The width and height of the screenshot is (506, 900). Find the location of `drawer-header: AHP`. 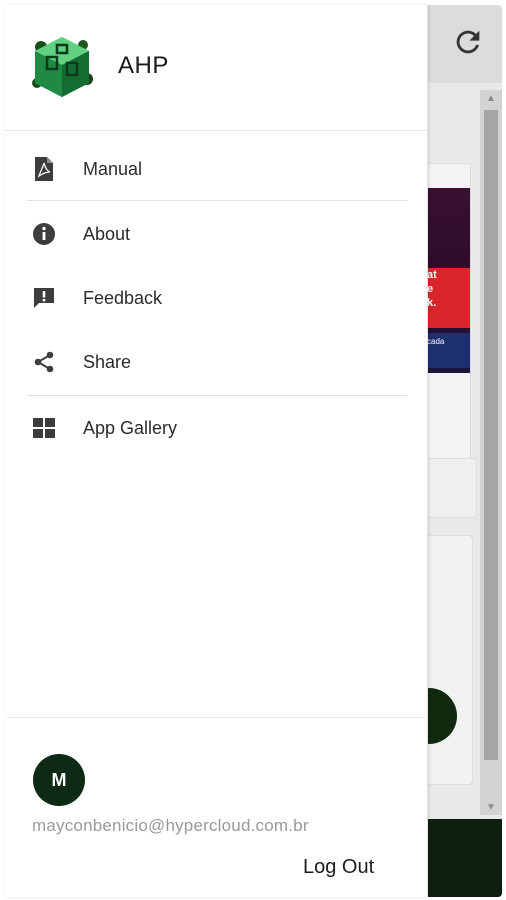

drawer-header: AHP is located at coordinates (216, 68).